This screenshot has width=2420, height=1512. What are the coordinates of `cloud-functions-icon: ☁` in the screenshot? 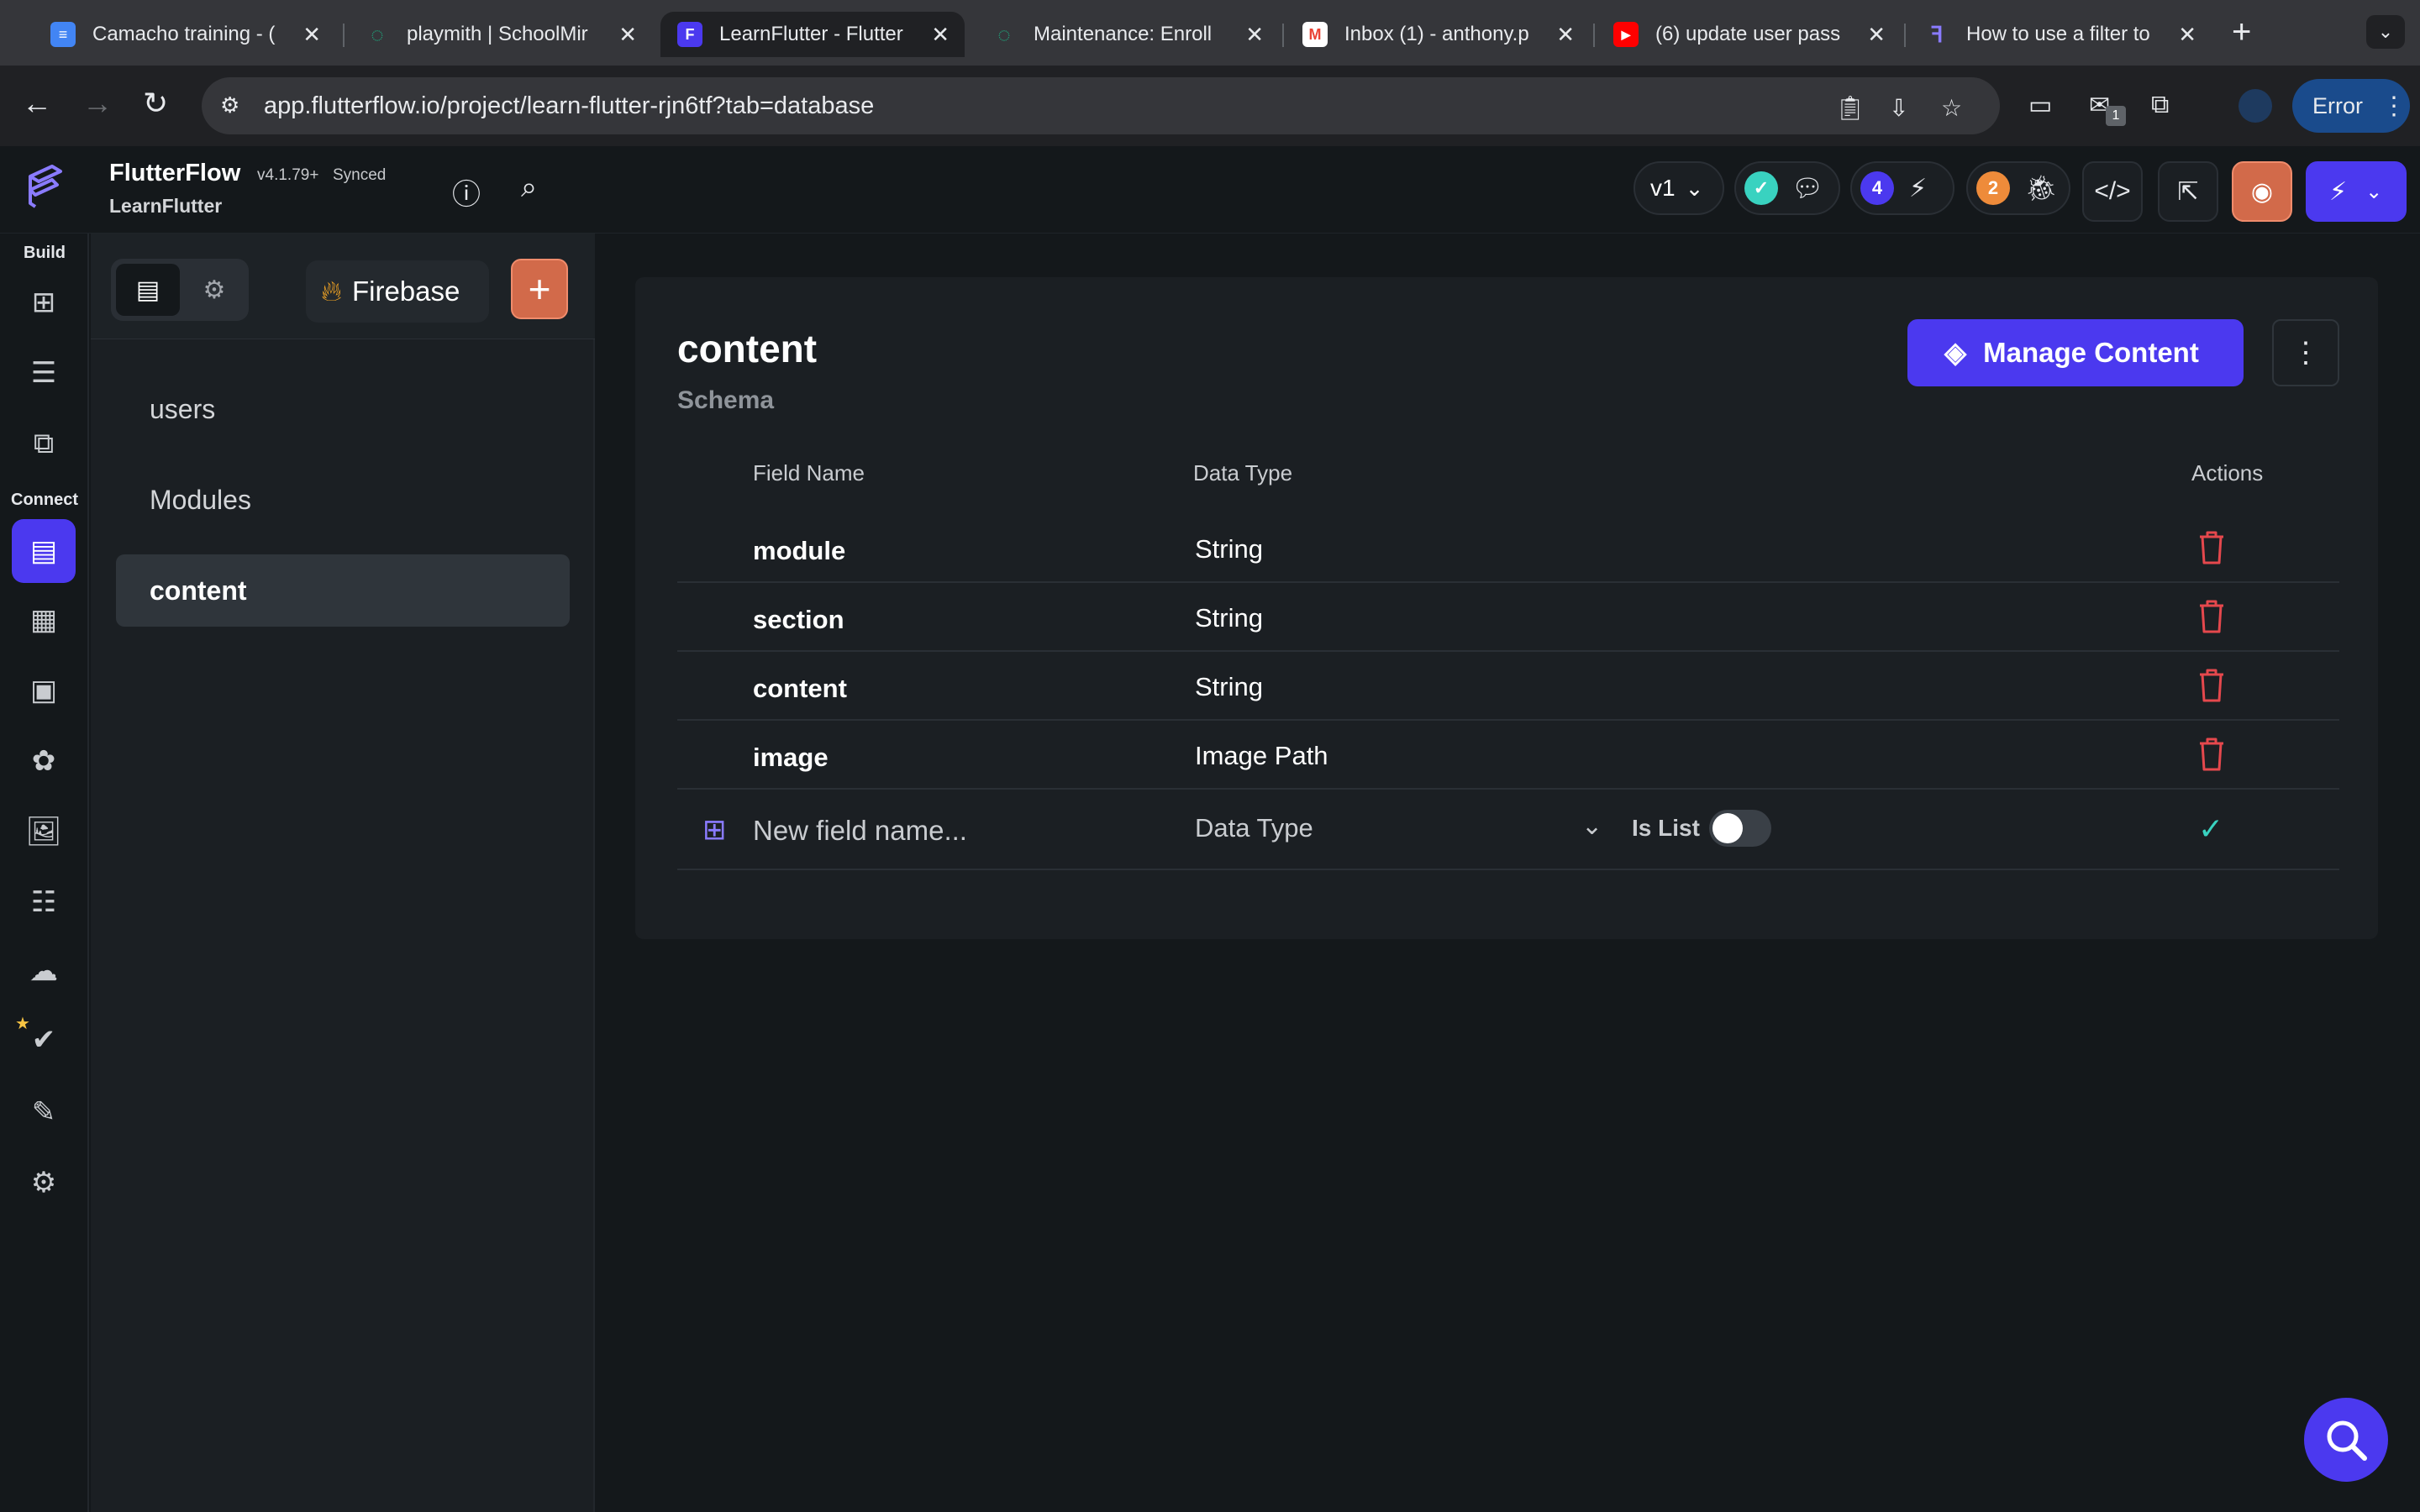 It's located at (44, 971).